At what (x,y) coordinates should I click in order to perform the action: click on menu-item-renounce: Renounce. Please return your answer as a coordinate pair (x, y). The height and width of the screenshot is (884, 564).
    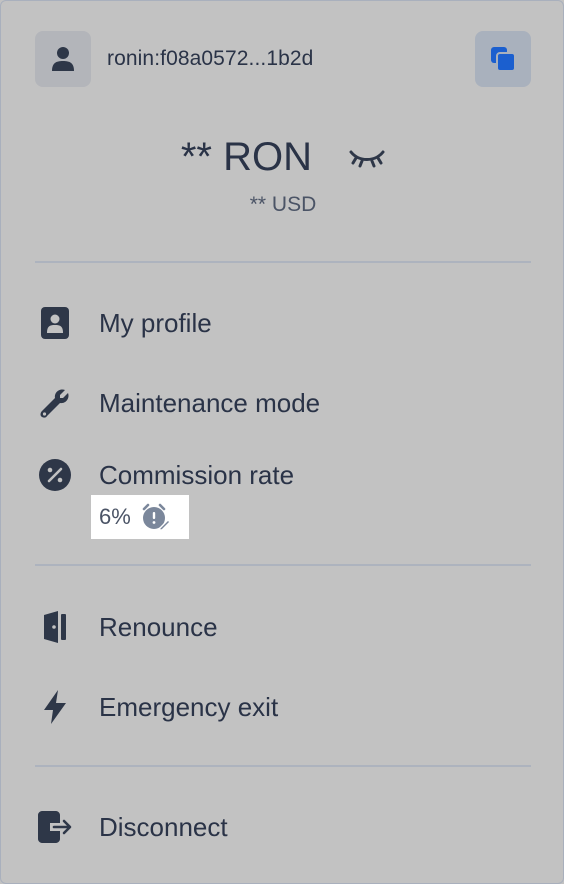
    Looking at the image, I should click on (283, 627).